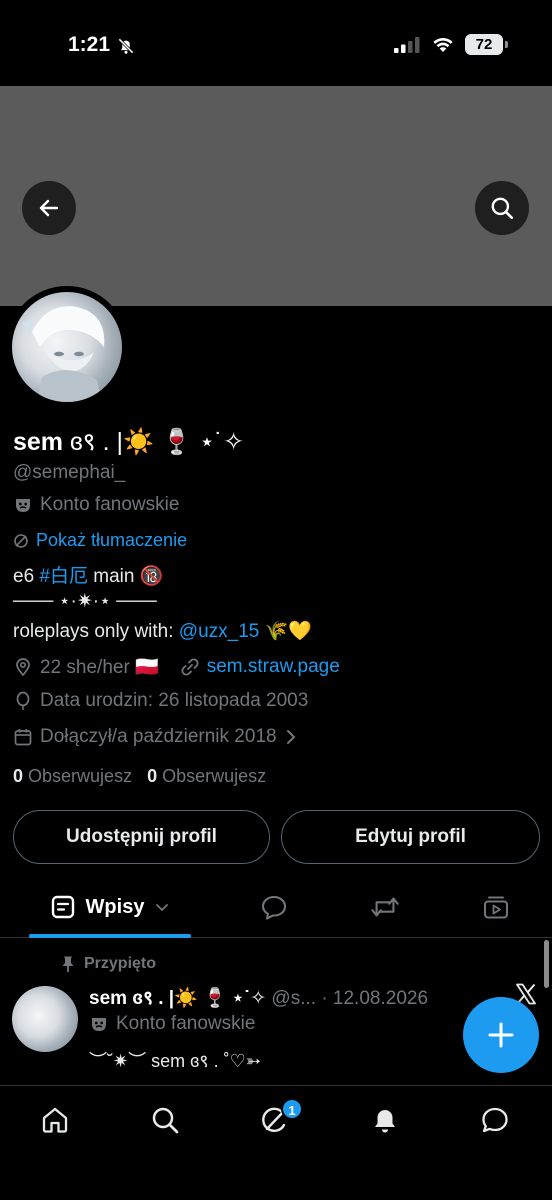 The image size is (552, 1200). I want to click on compose-button, so click(501, 1035).